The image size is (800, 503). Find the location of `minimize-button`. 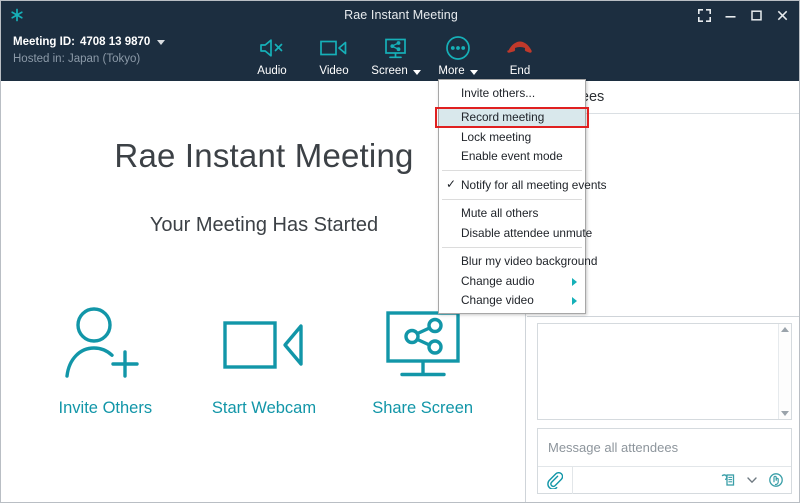

minimize-button is located at coordinates (730, 15).